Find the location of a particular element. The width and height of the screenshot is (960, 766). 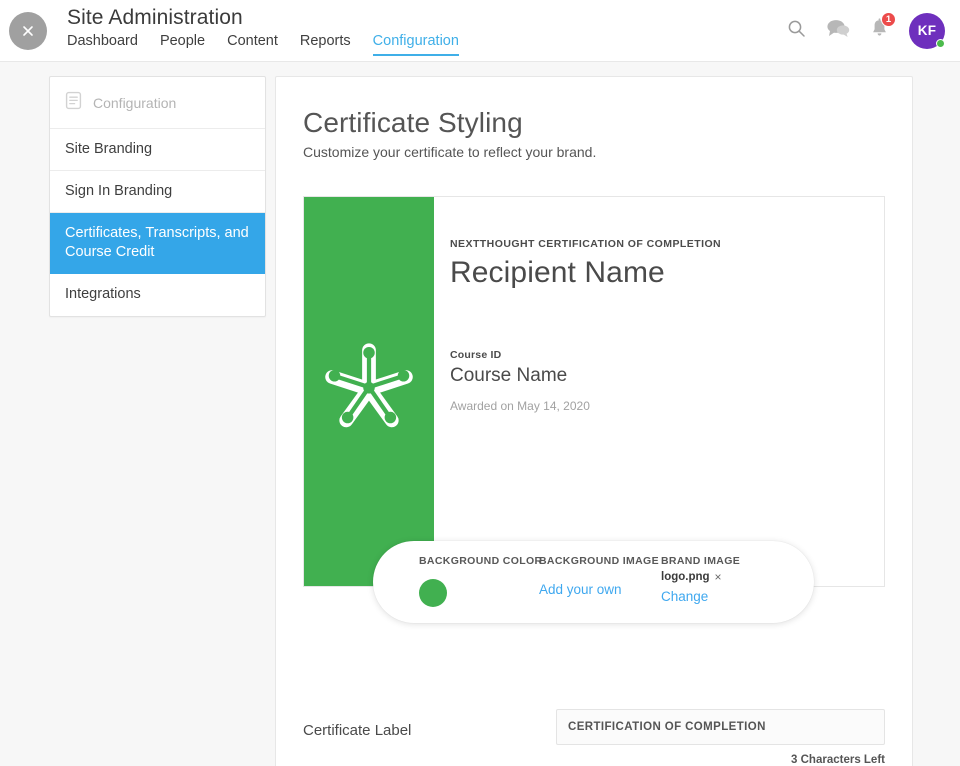

change-brand-image-link: Change is located at coordinates (684, 597).